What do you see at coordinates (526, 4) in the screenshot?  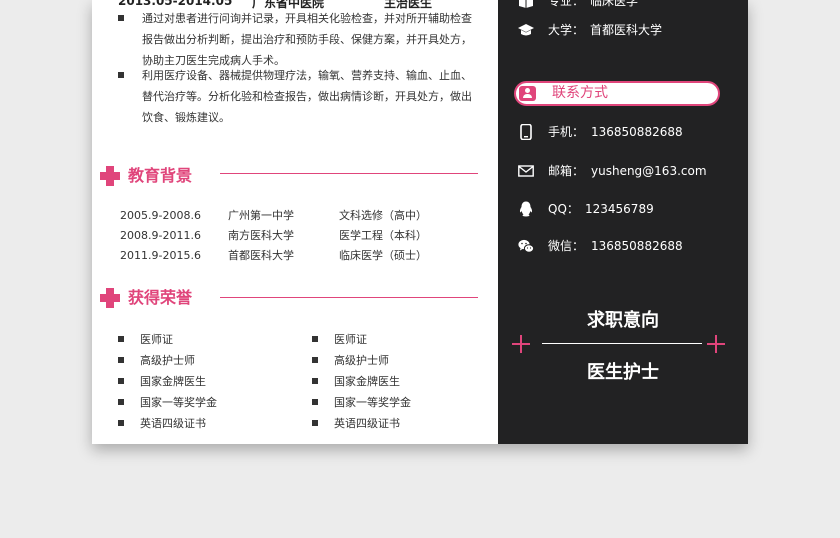 I see `book-icon` at bounding box center [526, 4].